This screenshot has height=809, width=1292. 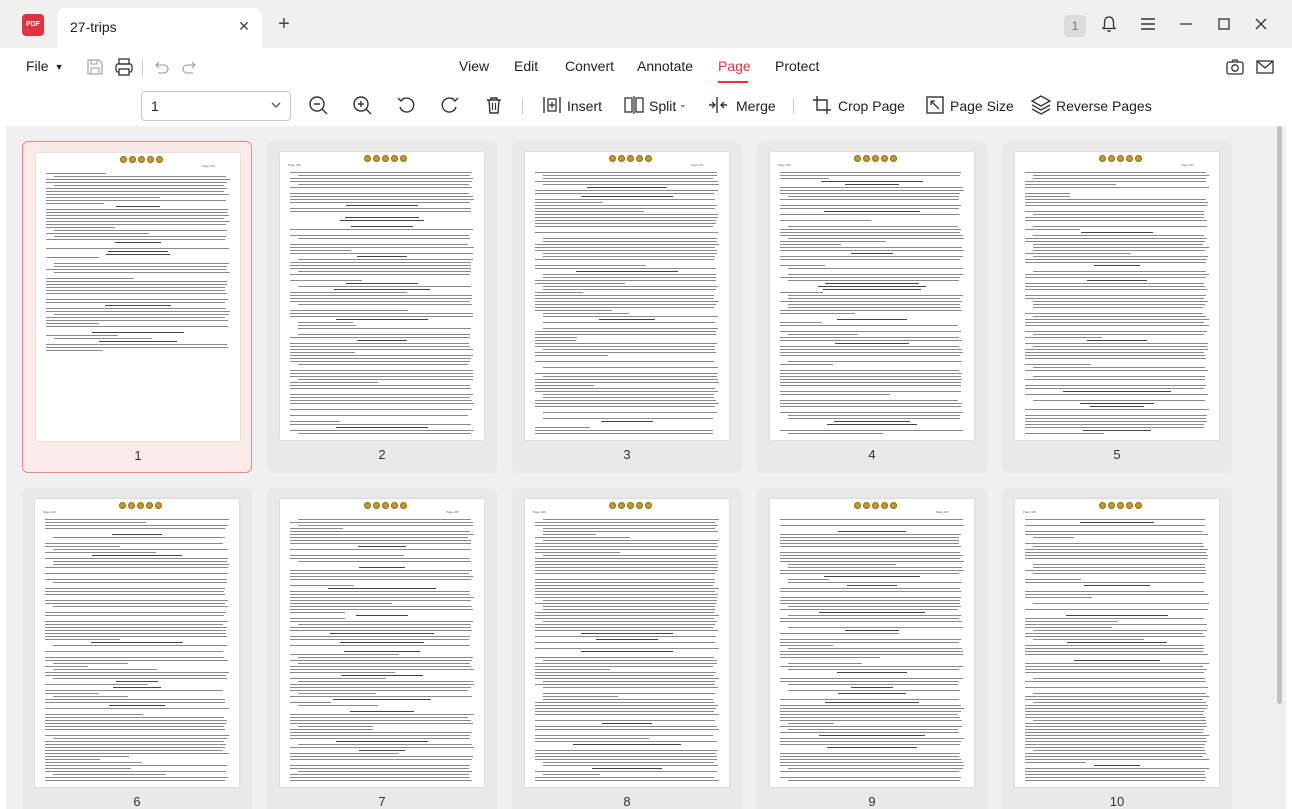 I want to click on nav-edit: Edit, so click(x=526, y=66).